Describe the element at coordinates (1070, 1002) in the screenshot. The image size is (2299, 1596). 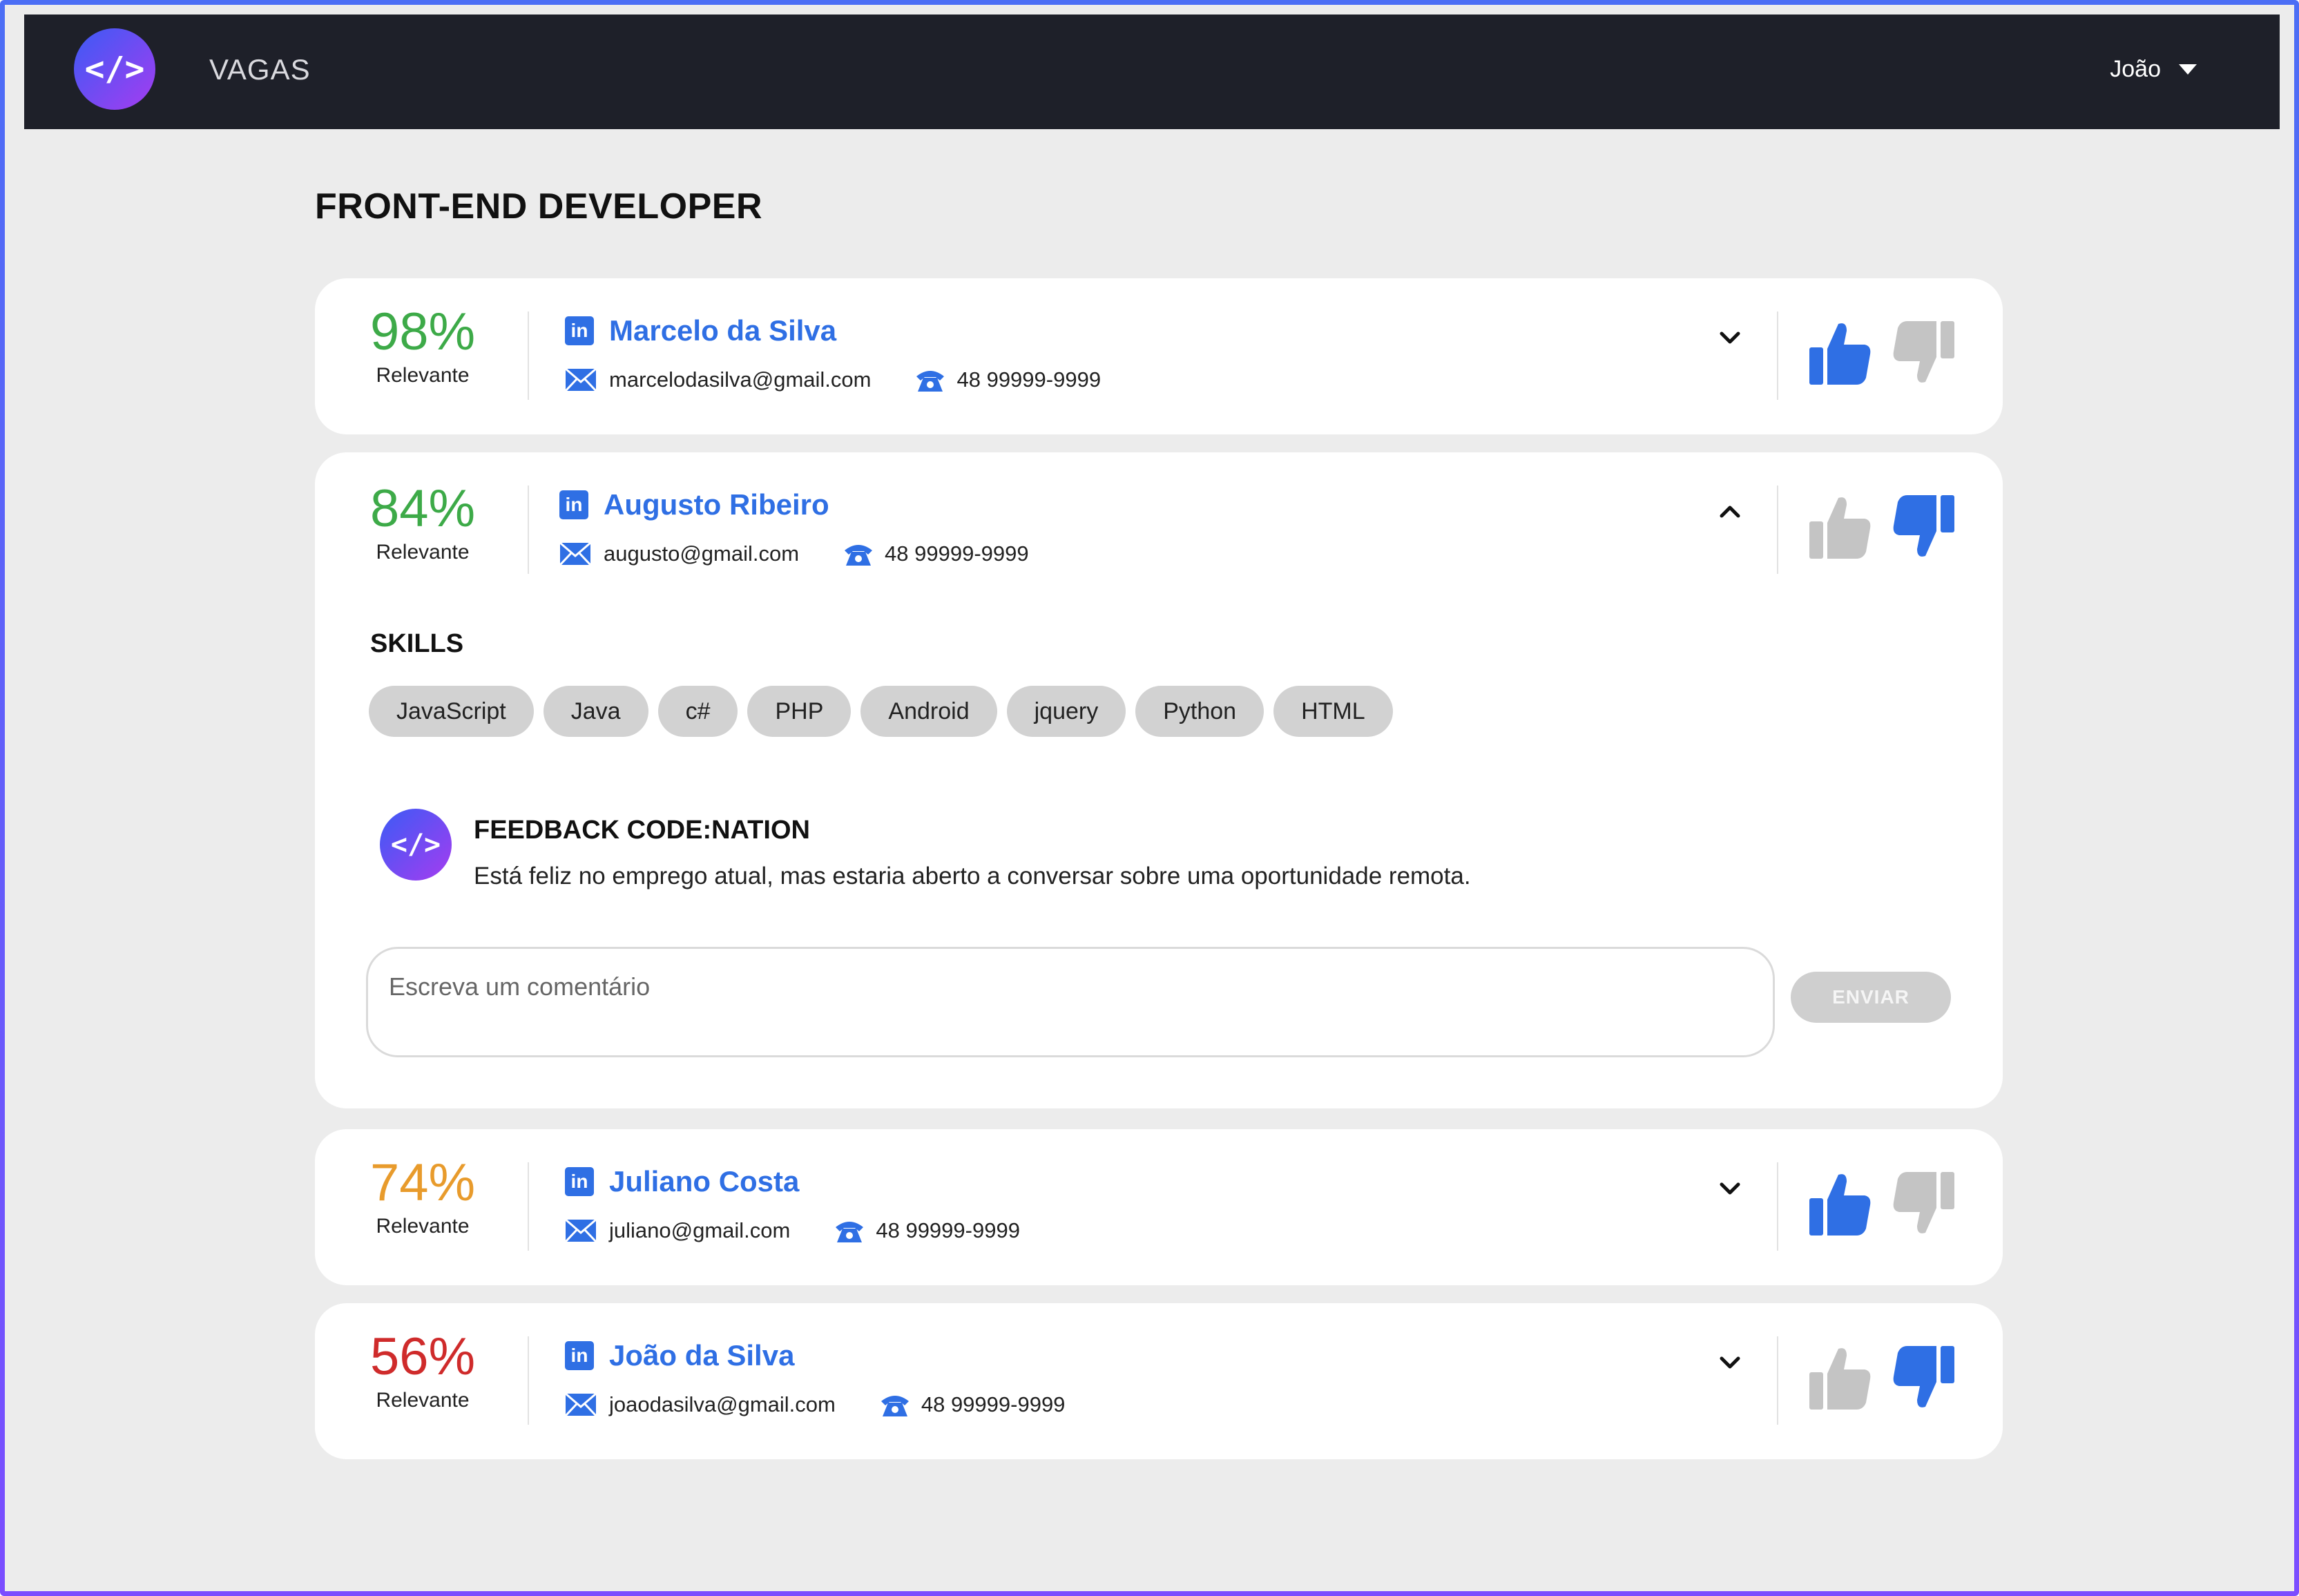
I see `comment-input` at that location.